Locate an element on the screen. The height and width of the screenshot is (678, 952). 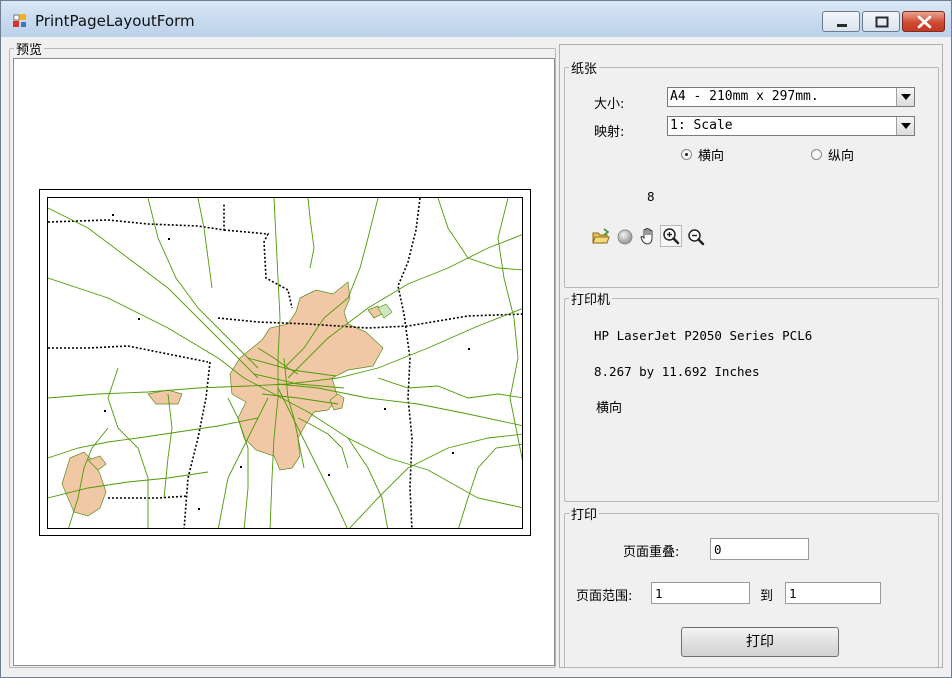
printer-orientation: 横向 is located at coordinates (609, 408).